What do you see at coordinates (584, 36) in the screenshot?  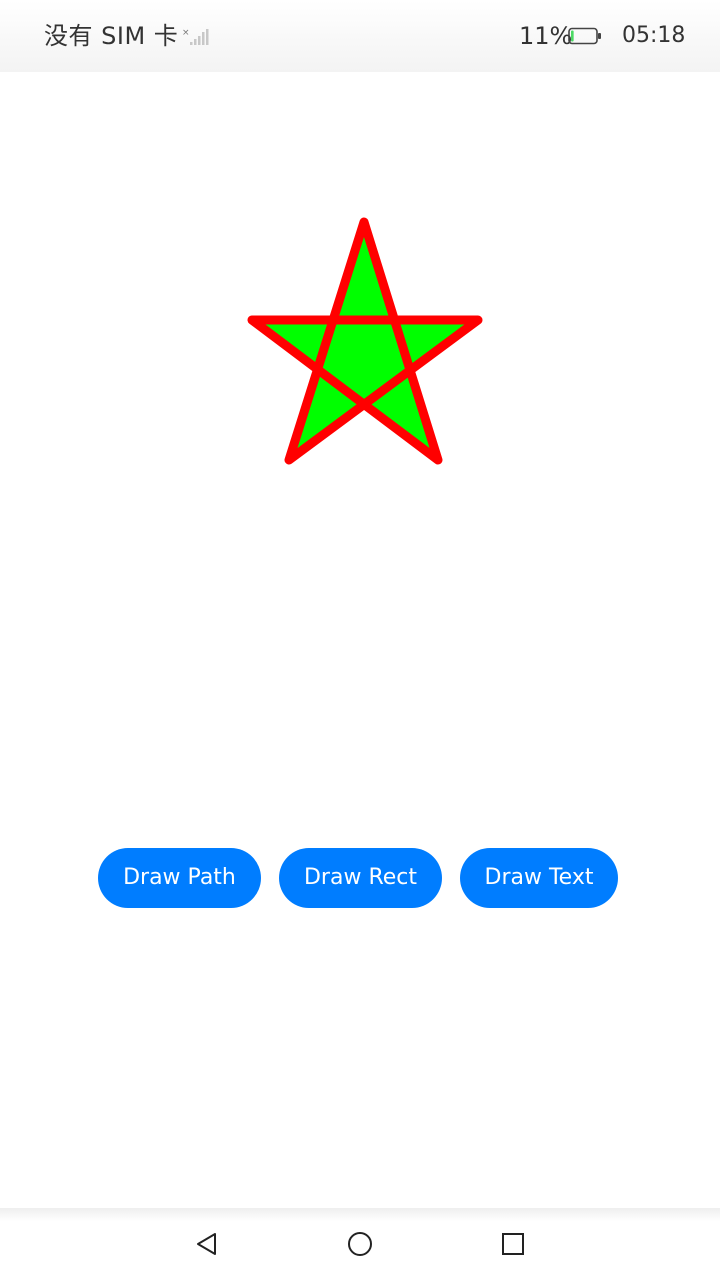 I see `battery-icon` at bounding box center [584, 36].